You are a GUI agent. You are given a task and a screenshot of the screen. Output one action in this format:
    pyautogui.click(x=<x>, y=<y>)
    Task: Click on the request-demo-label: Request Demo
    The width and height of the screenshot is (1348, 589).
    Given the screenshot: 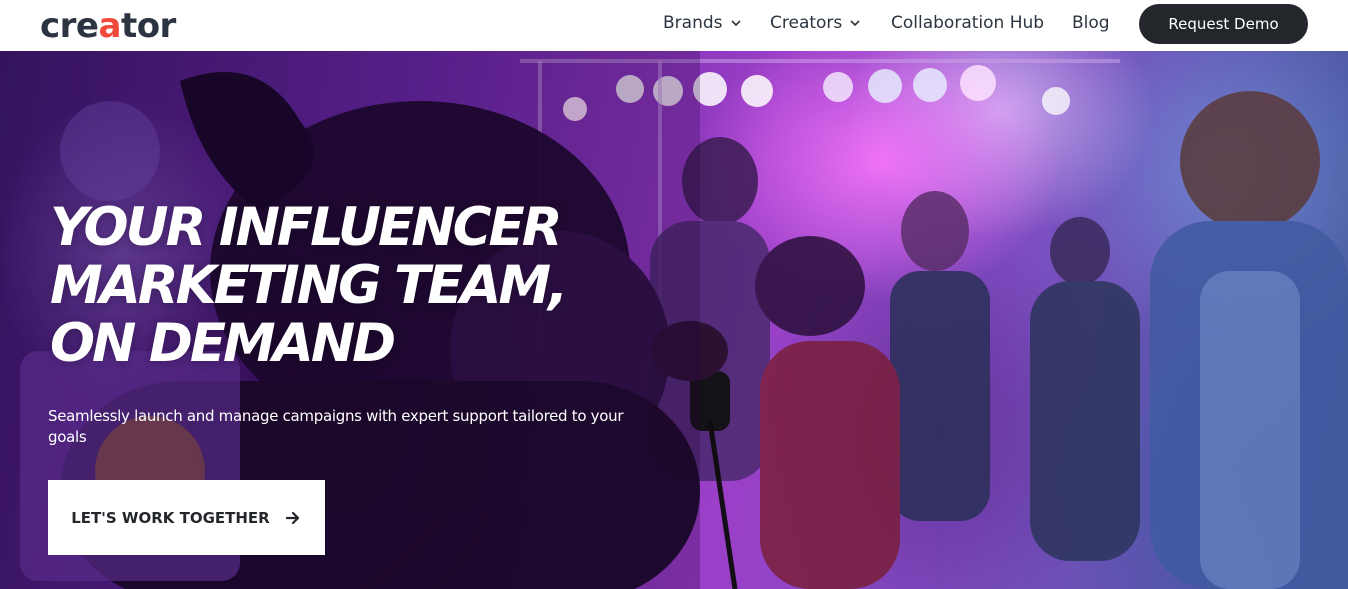 What is the action you would take?
    pyautogui.click(x=1223, y=24)
    